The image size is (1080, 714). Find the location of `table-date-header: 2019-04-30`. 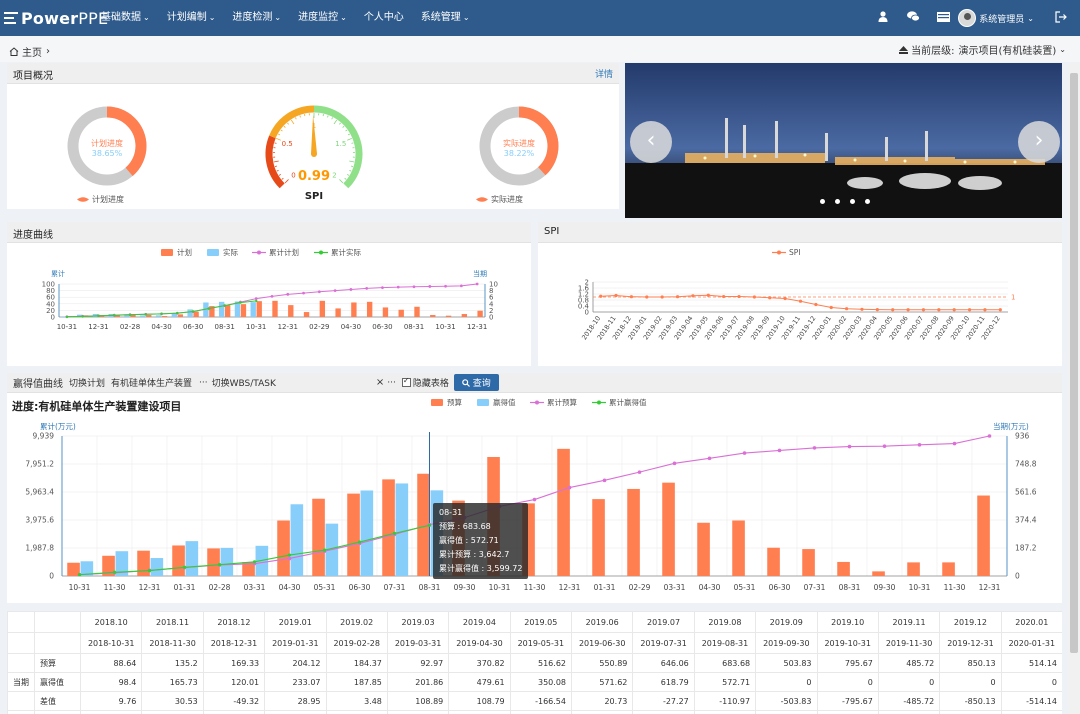

table-date-header: 2019-04-30 is located at coordinates (479, 643).